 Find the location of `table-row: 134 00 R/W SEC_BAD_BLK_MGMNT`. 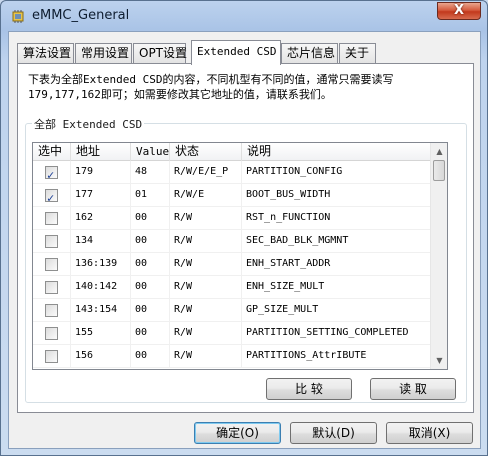

table-row: 134 00 R/W SEC_BAD_BLK_MGMNT is located at coordinates (240, 241).